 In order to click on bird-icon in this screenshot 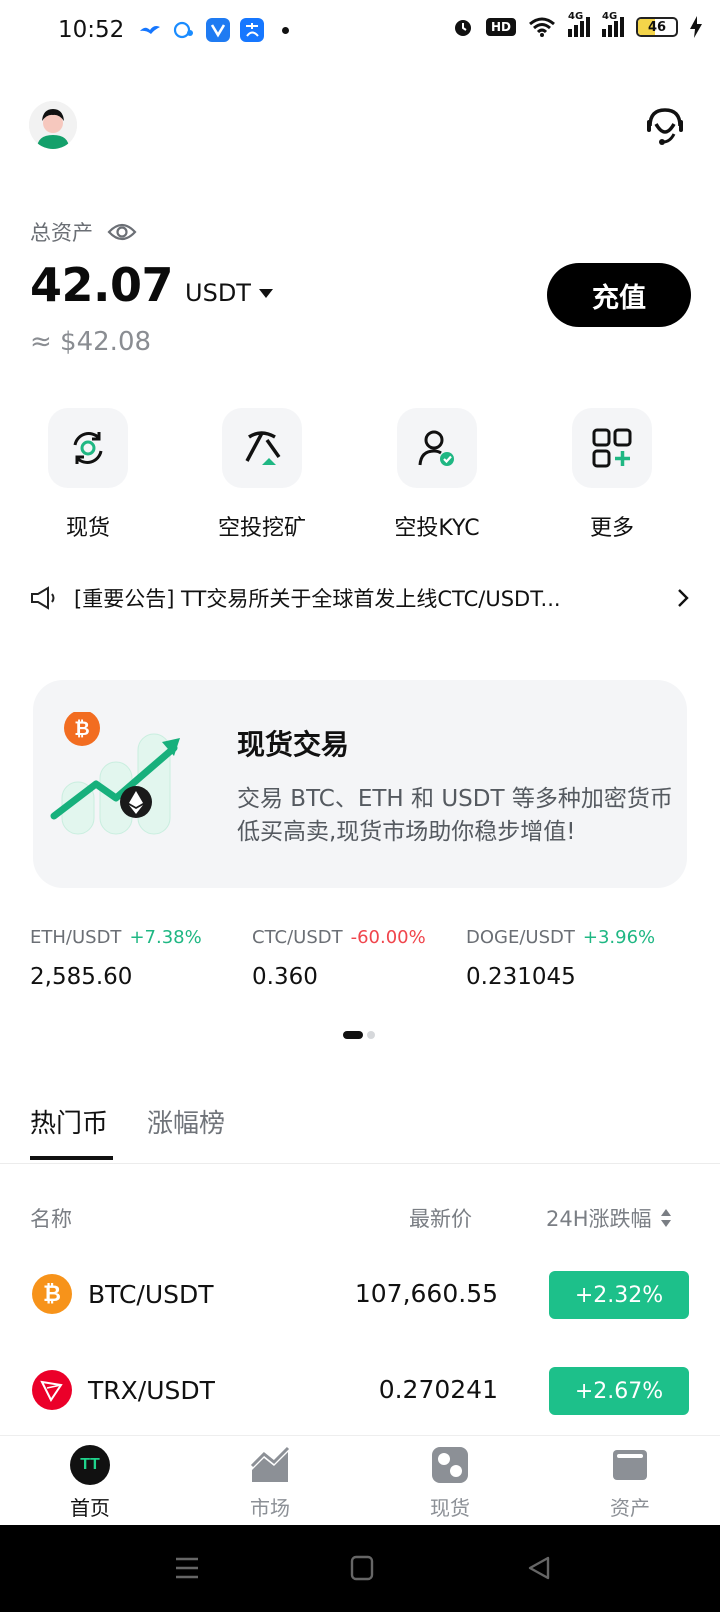, I will do `click(150, 30)`.